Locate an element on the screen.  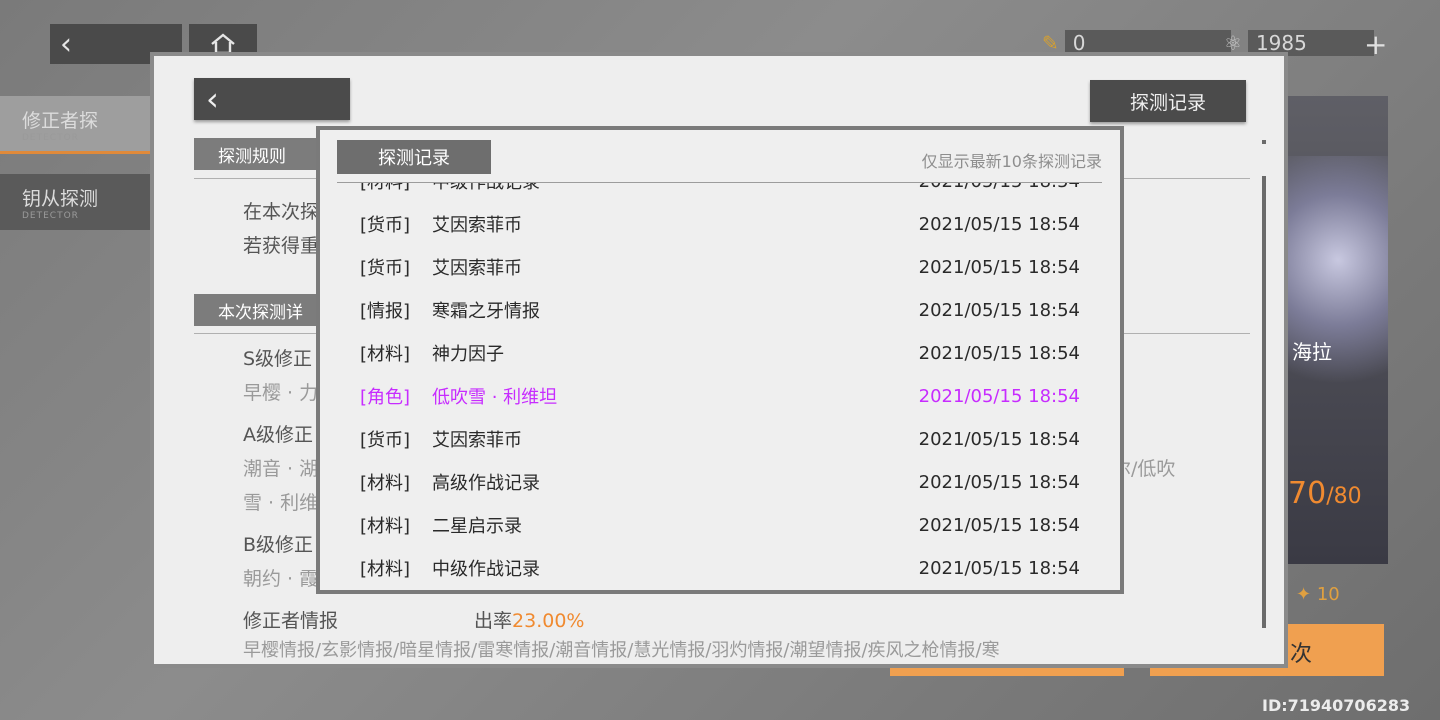
panel-scrollbar is located at coordinates (1264, 402).